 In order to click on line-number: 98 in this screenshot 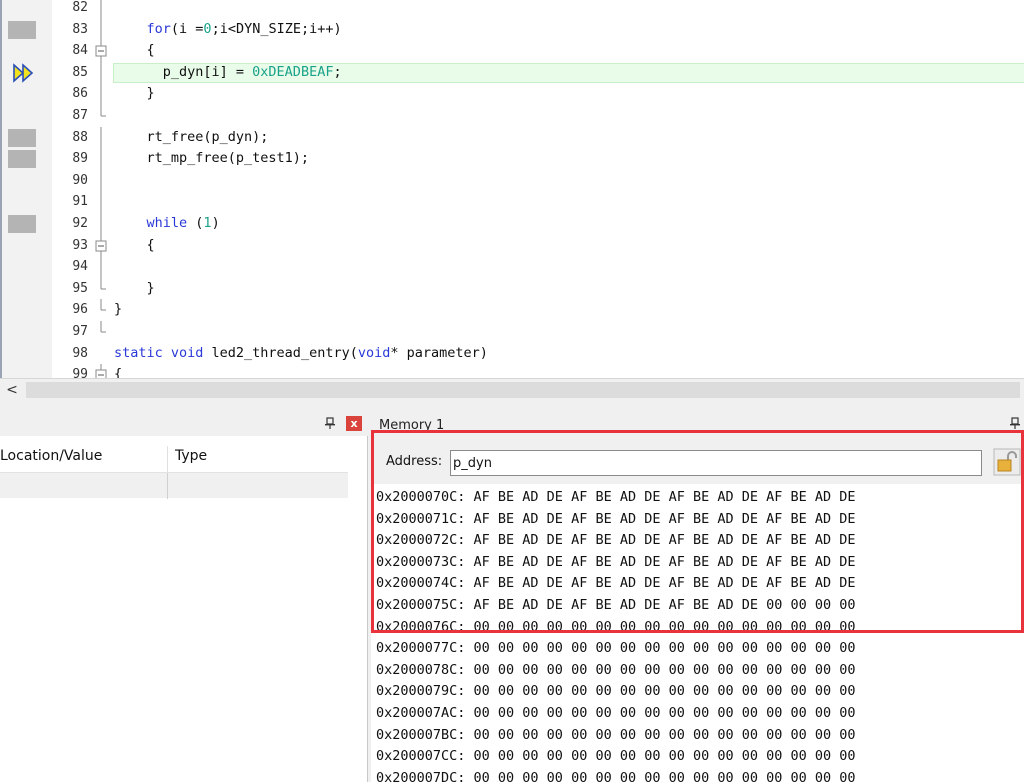, I will do `click(80, 353)`.